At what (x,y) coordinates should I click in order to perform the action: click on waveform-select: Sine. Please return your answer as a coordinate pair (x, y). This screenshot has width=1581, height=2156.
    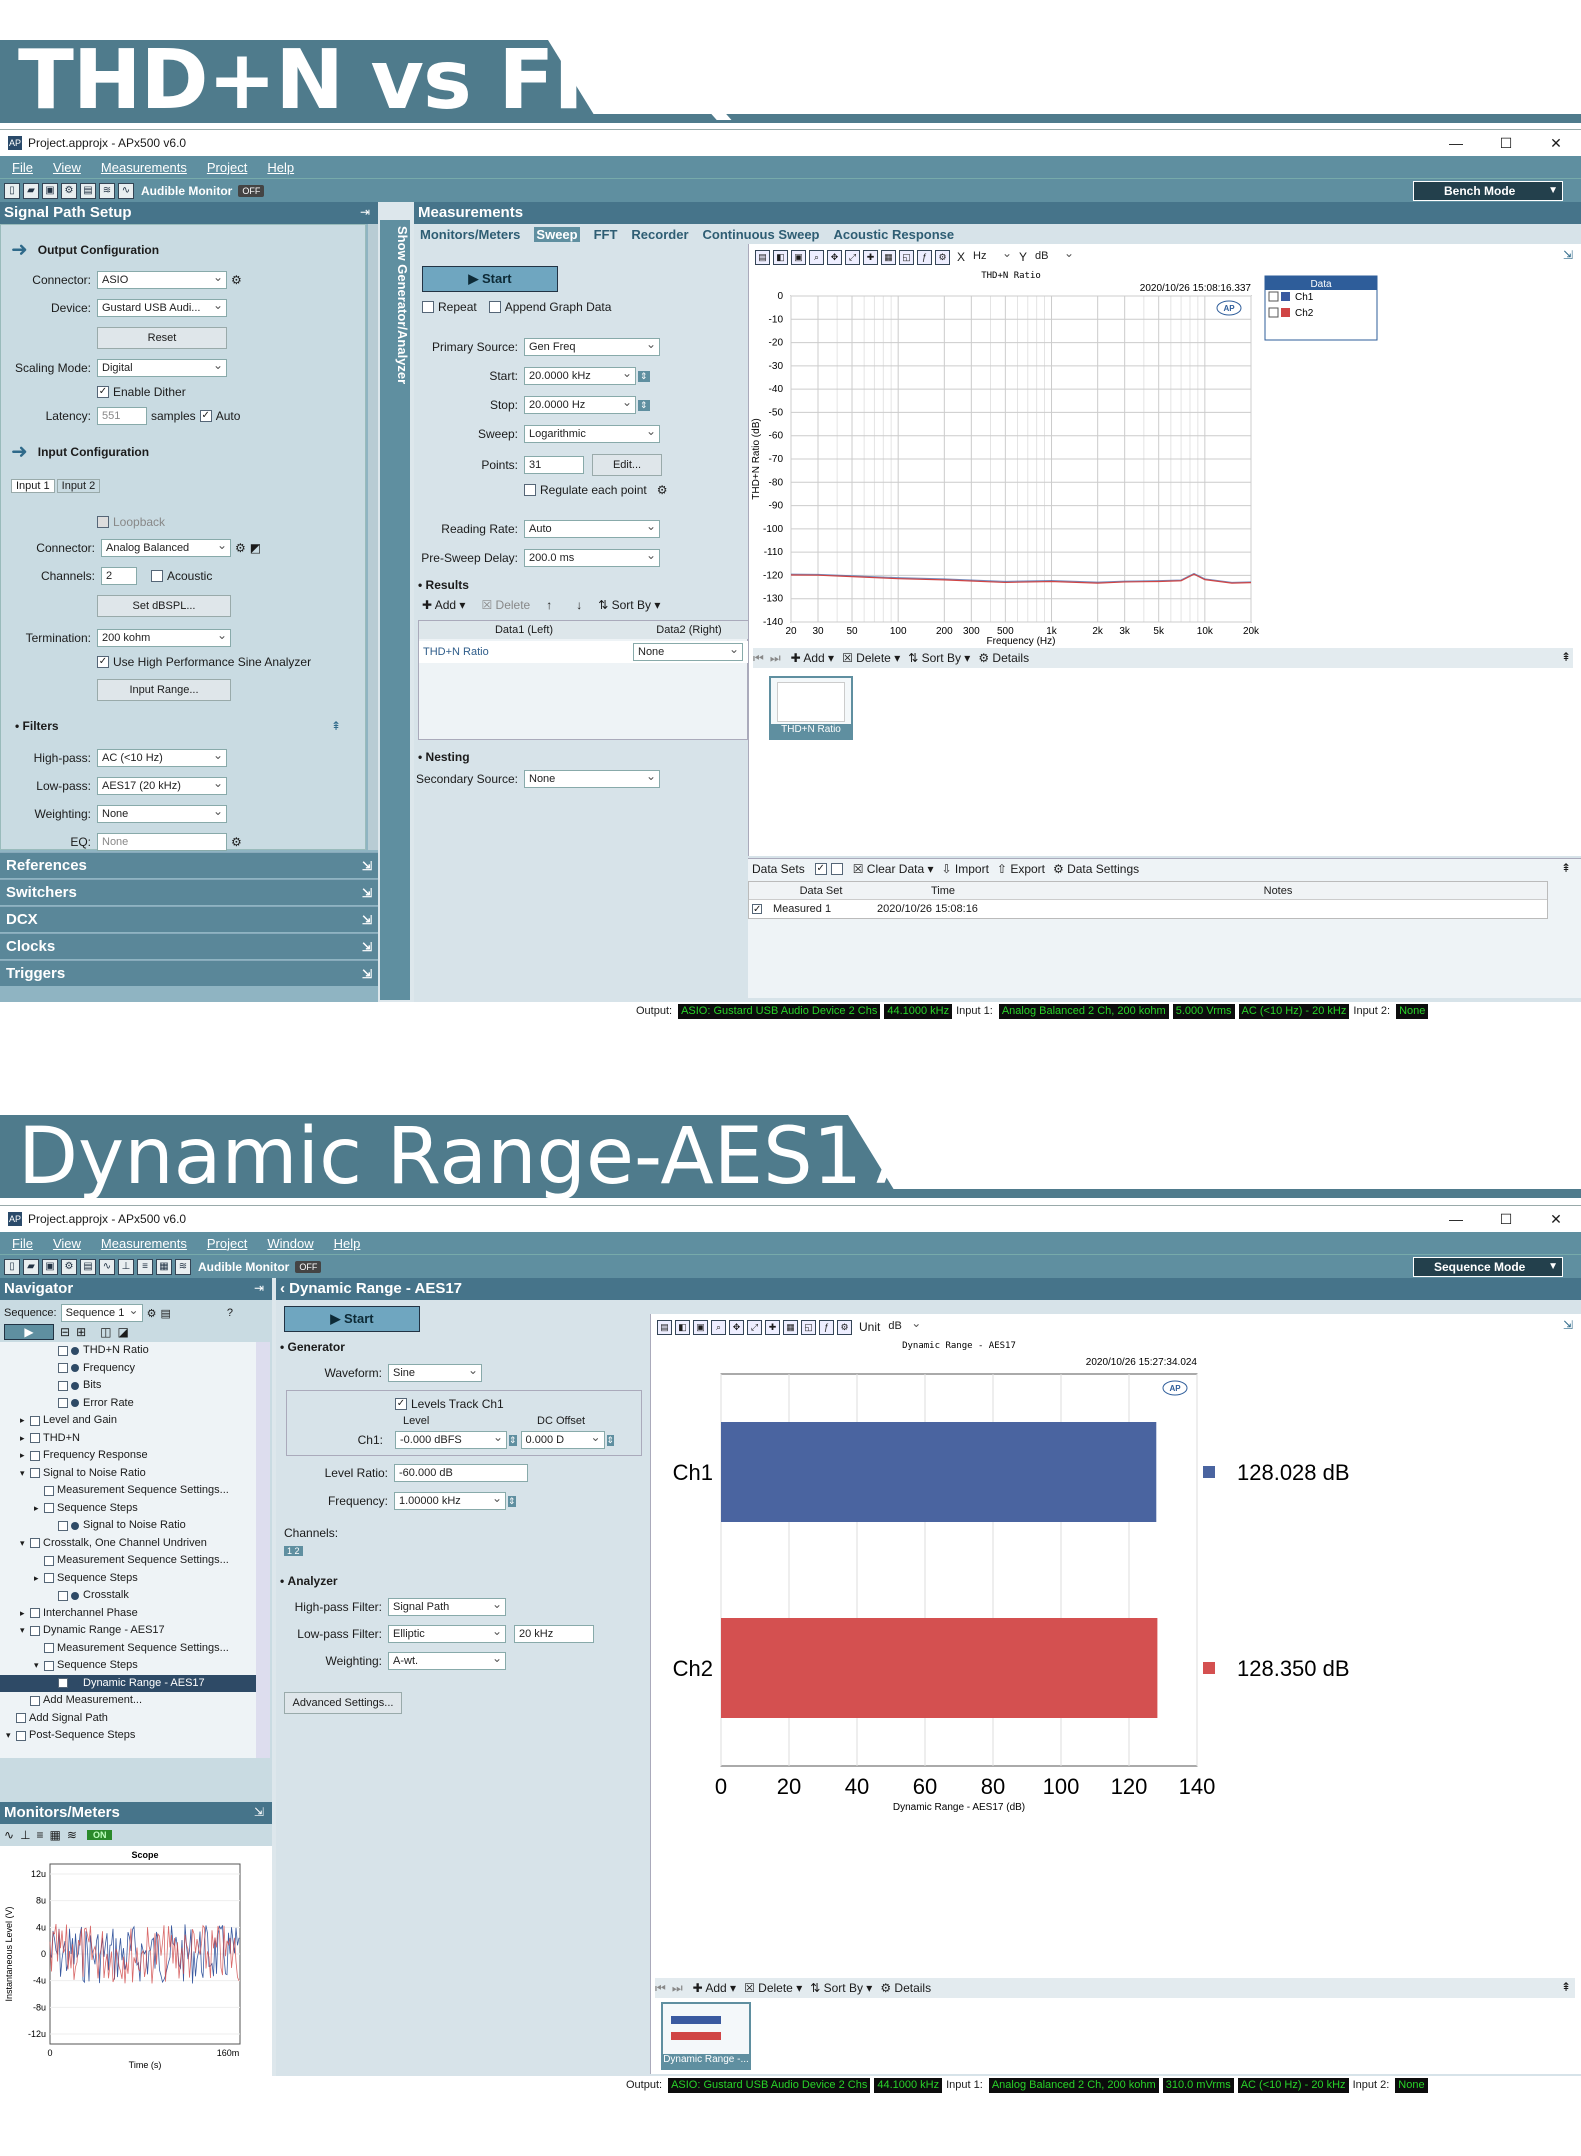
    Looking at the image, I should click on (435, 1372).